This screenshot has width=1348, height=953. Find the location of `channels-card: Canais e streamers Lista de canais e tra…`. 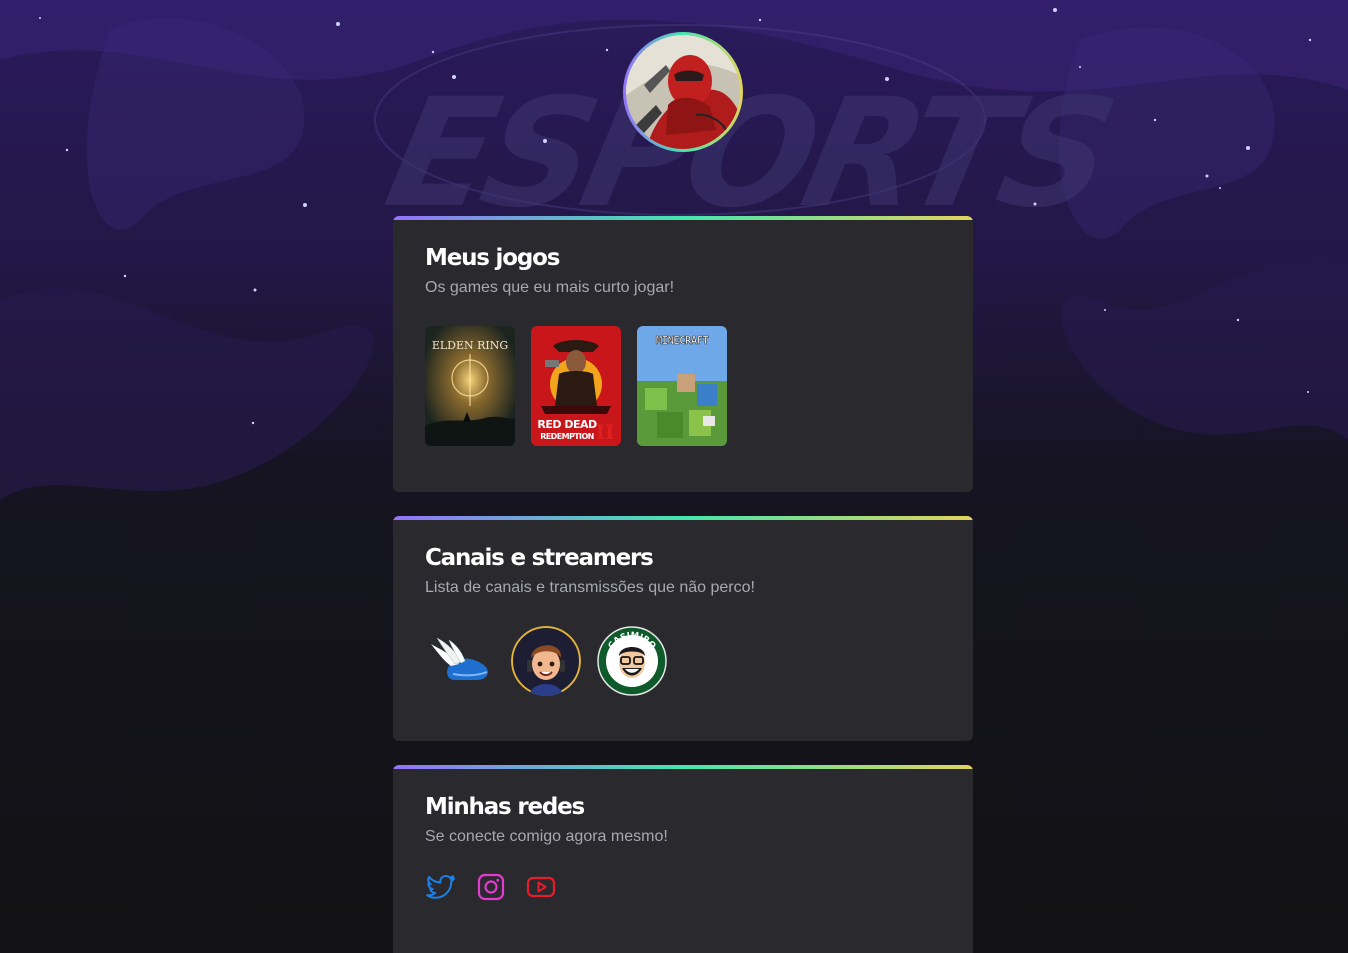

channels-card: Canais e streamers Lista de canais e tra… is located at coordinates (683, 628).